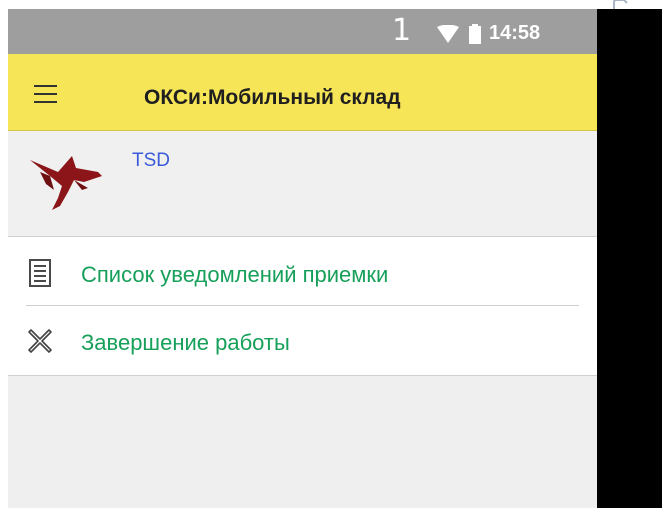  Describe the element at coordinates (302, 305) in the screenshot. I see `menu-divider` at that location.